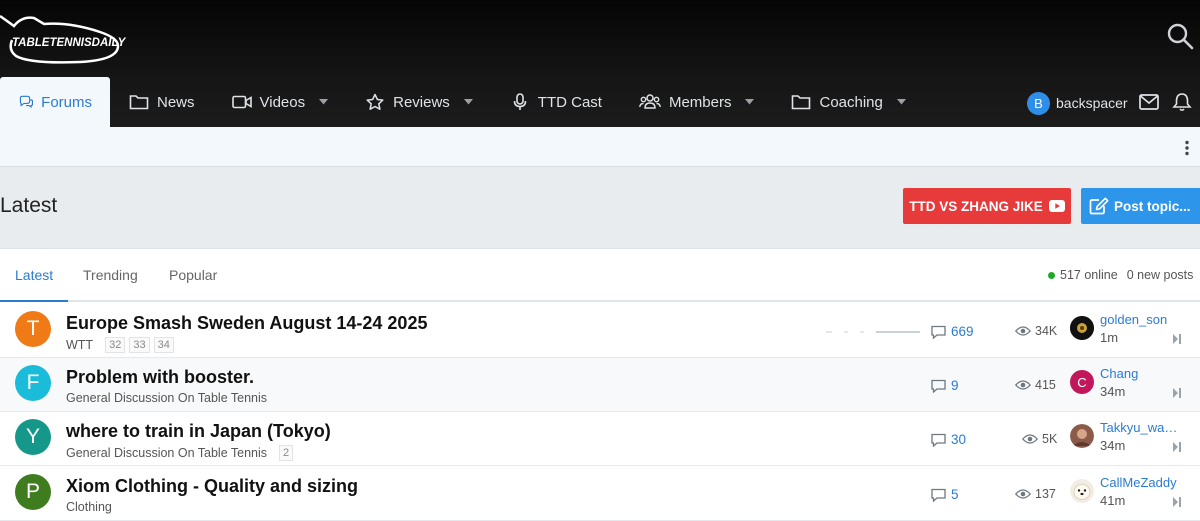 The height and width of the screenshot is (521, 1200). What do you see at coordinates (198, 431) in the screenshot?
I see `thread-title: where to train in Japan (Tokyo)` at bounding box center [198, 431].